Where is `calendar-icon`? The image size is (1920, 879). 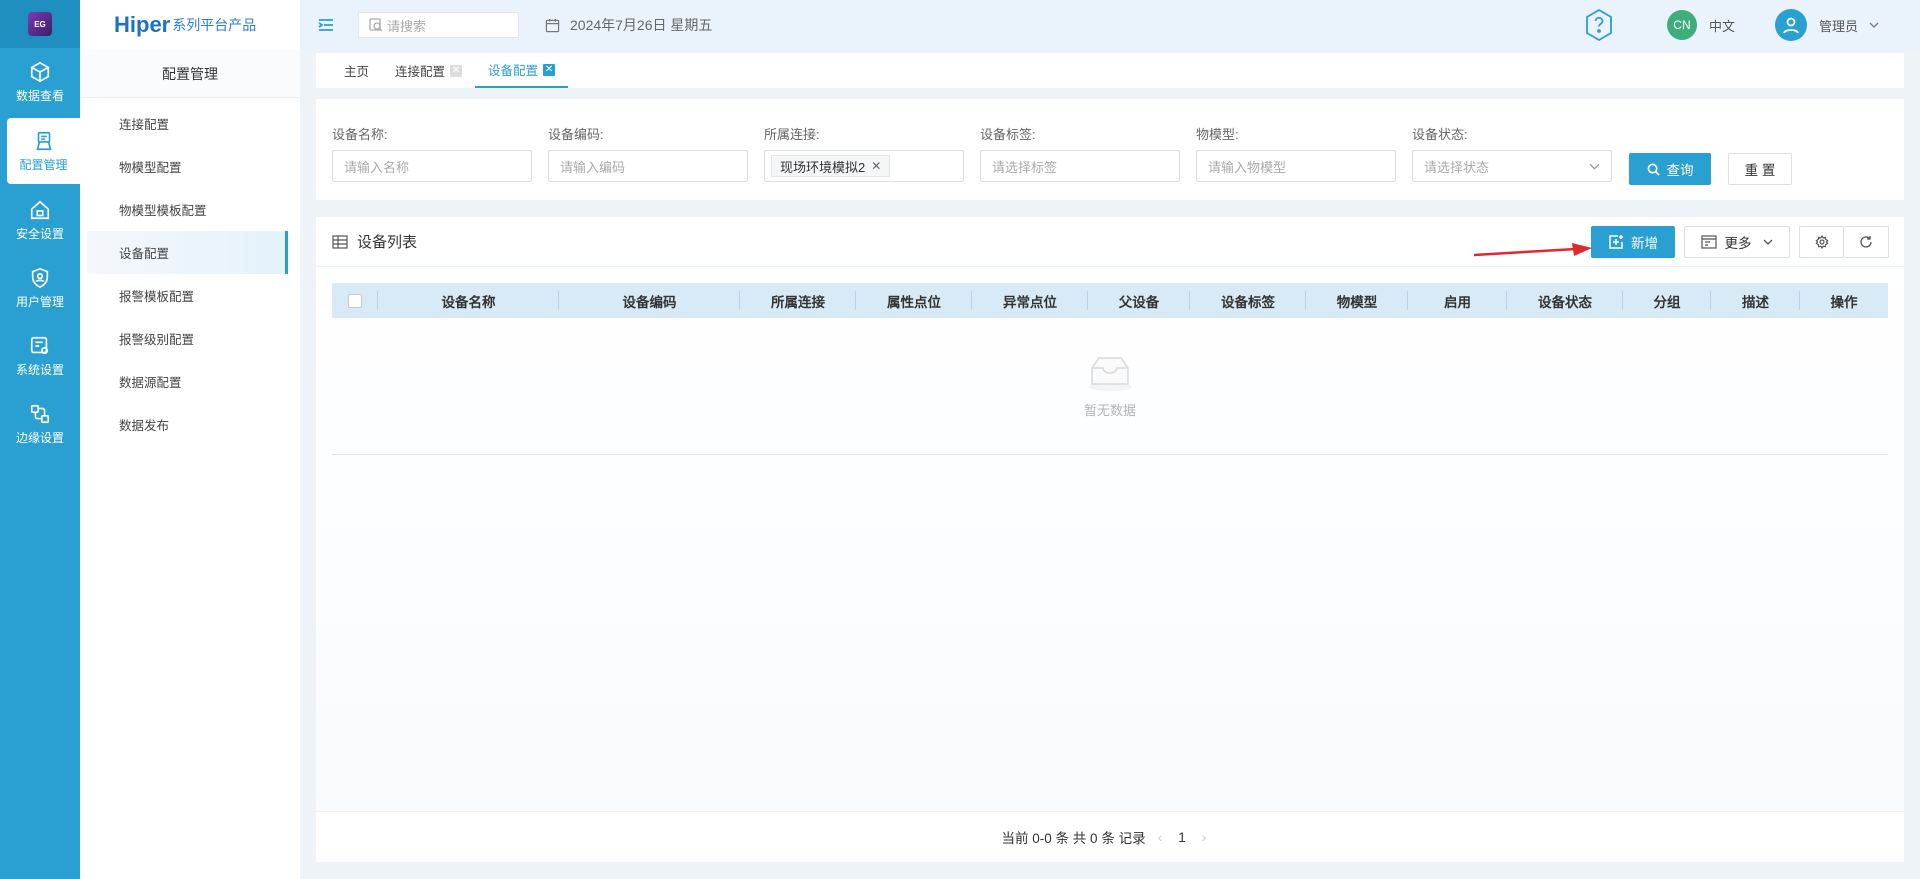
calendar-icon is located at coordinates (552, 25).